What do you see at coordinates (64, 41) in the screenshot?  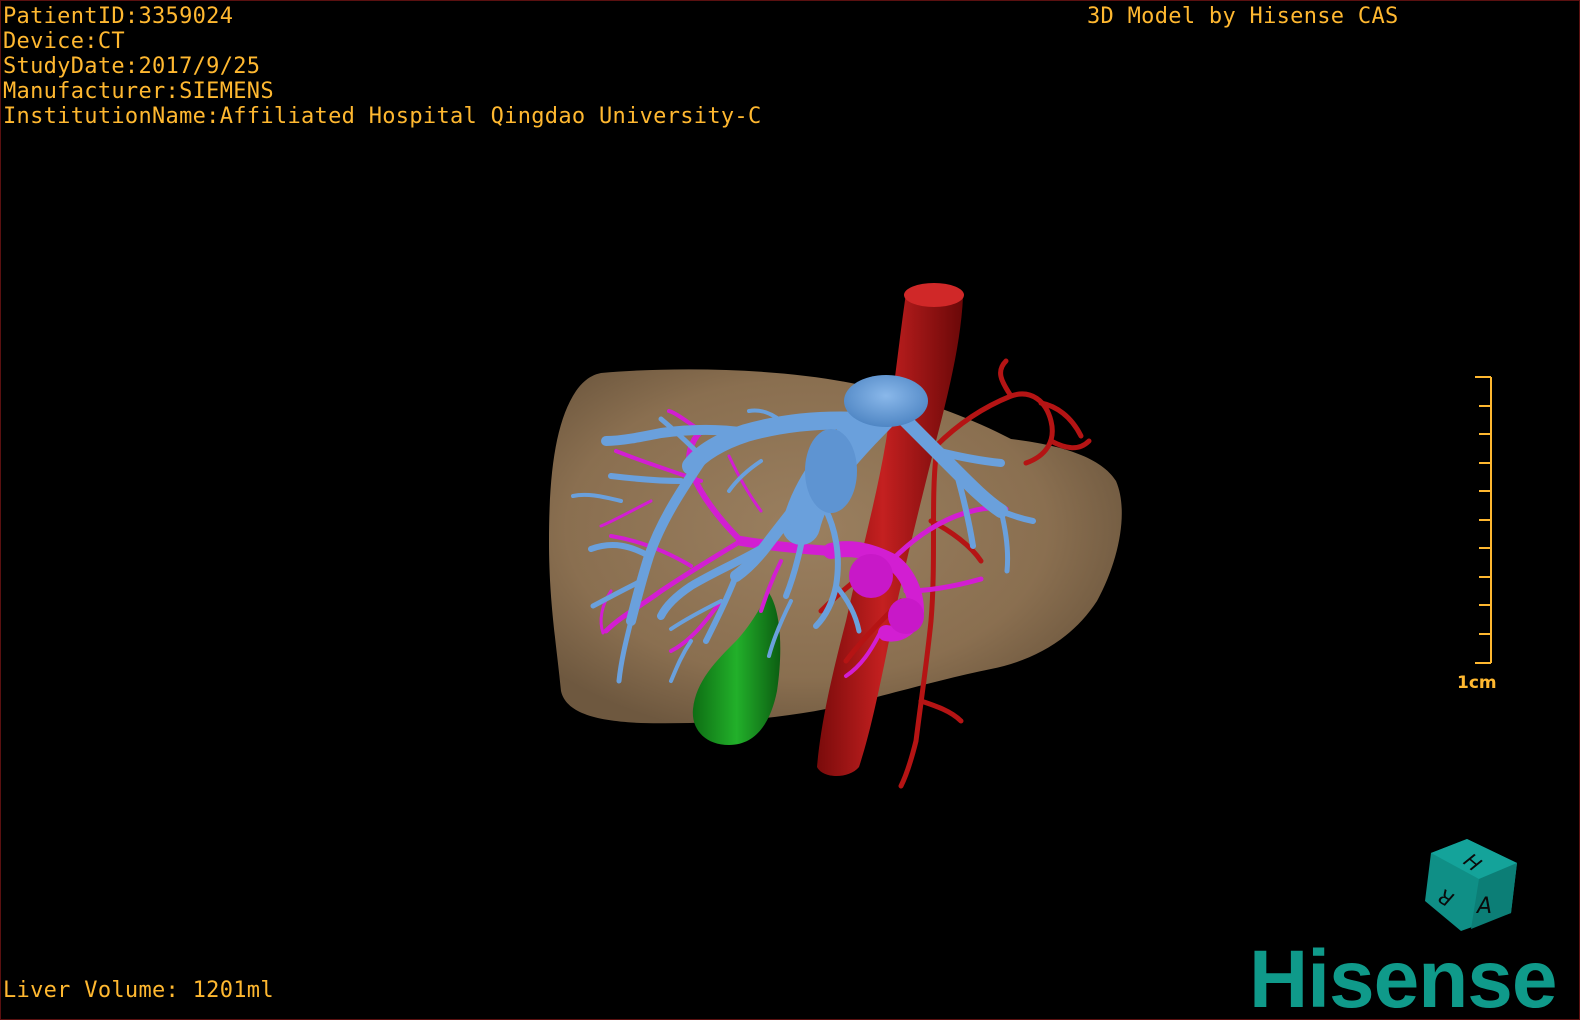 I see `device-text: Device:CT` at bounding box center [64, 41].